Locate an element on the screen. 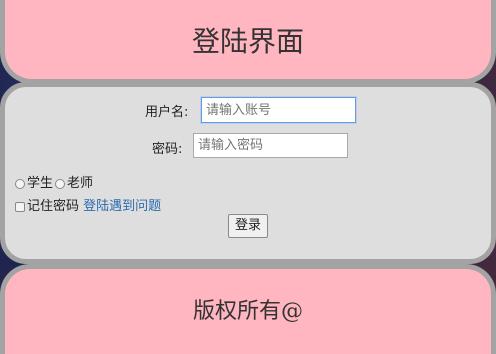 The width and height of the screenshot is (496, 354). teacher-radio-label: 老师 is located at coordinates (80, 183).